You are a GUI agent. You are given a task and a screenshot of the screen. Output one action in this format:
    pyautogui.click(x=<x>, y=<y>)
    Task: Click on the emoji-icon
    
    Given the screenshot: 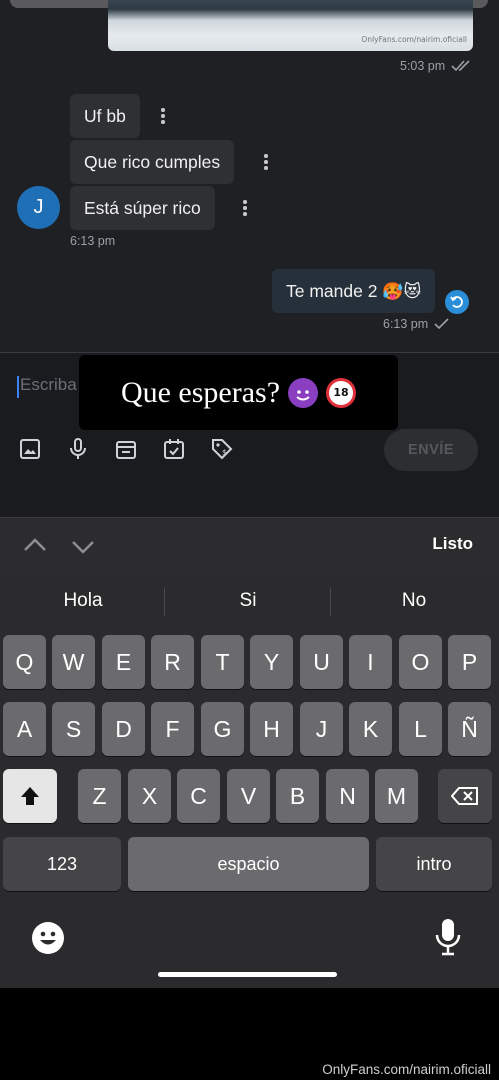 What is the action you would take?
    pyautogui.click(x=48, y=938)
    